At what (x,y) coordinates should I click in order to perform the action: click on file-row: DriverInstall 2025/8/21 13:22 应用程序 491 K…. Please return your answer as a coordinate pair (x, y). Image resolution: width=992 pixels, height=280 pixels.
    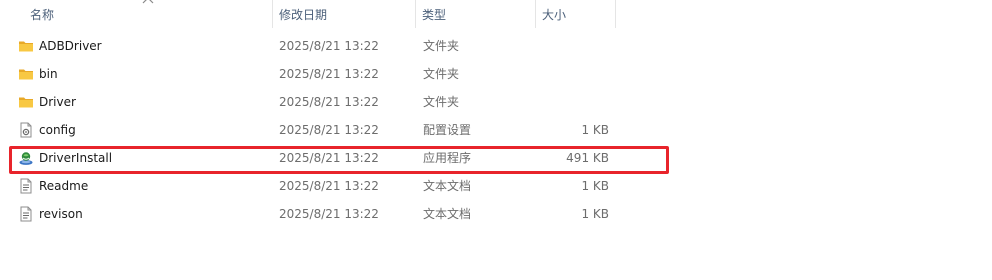
    Looking at the image, I should click on (496, 158).